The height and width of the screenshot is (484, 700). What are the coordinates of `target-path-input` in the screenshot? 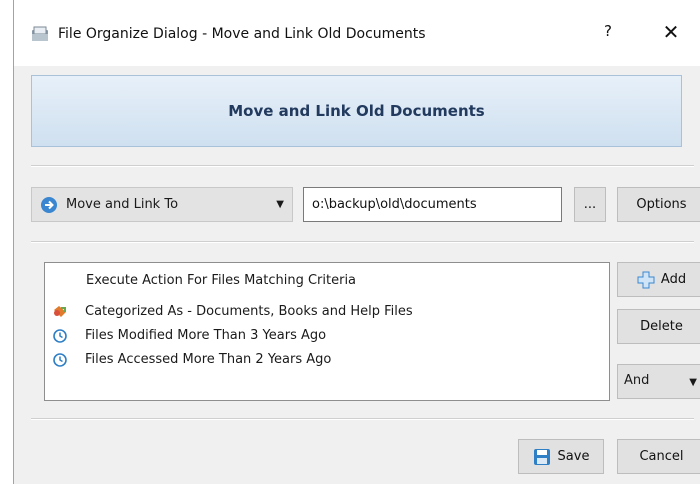 It's located at (432, 204).